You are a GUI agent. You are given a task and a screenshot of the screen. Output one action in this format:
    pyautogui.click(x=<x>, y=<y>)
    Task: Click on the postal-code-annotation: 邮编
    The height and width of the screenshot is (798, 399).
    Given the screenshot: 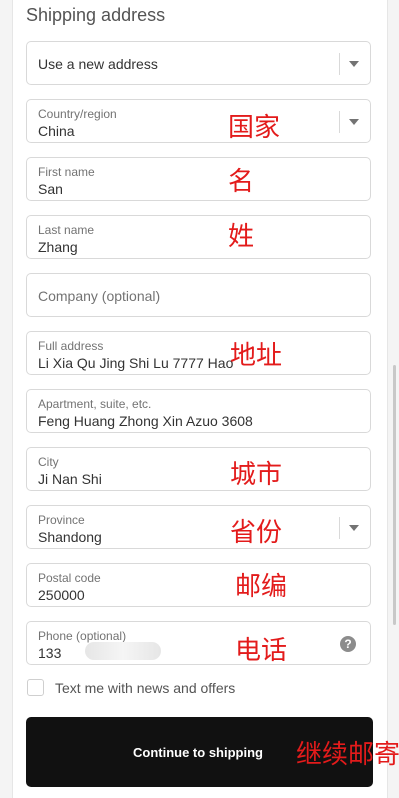 What is the action you would take?
    pyautogui.click(x=261, y=587)
    